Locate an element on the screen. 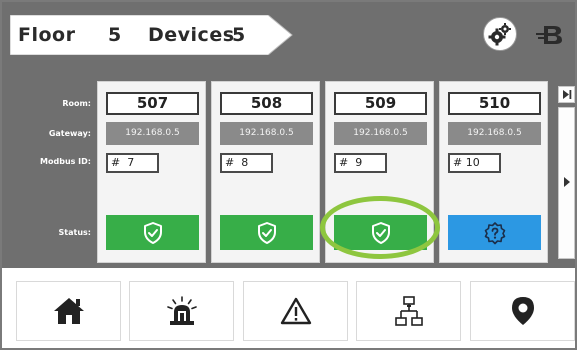 Image resolution: width=577 pixels, height=350 pixels. play-right-icon is located at coordinates (567, 182).